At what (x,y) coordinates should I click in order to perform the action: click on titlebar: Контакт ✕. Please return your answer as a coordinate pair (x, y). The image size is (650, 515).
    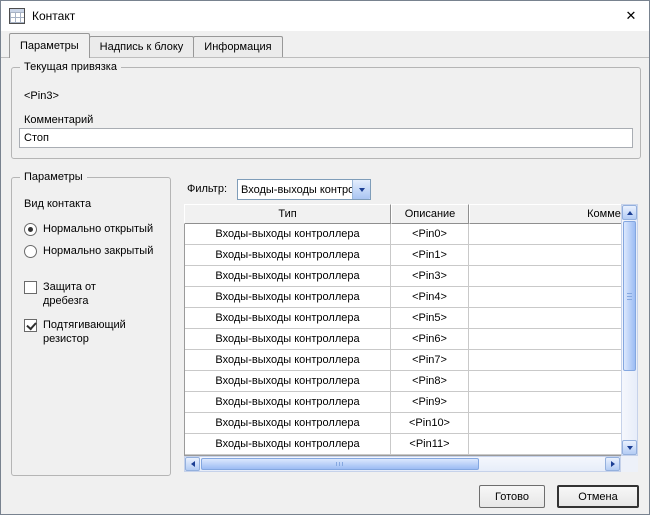
    Looking at the image, I should click on (325, 16).